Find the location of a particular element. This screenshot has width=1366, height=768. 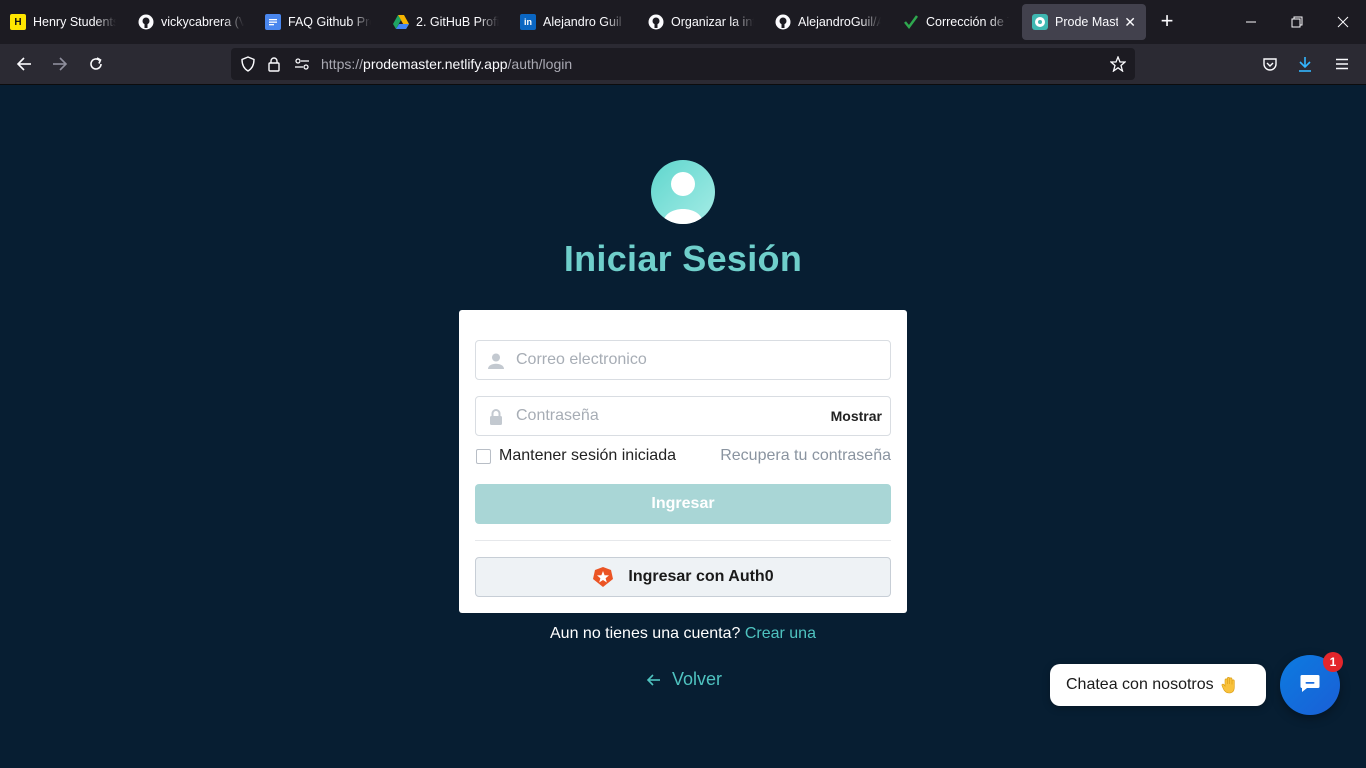

divider is located at coordinates (683, 540).